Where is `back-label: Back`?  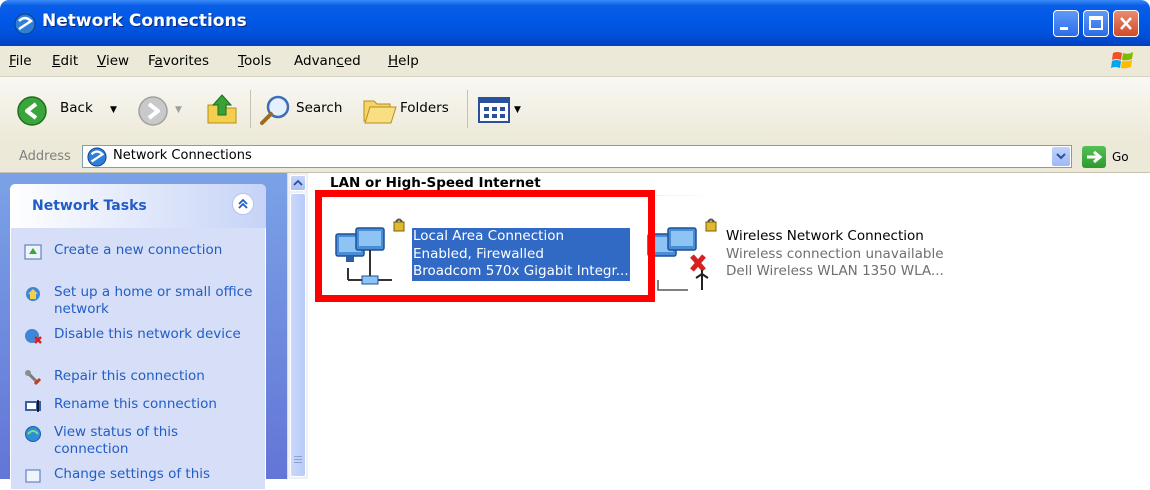 back-label: Back is located at coordinates (76, 108).